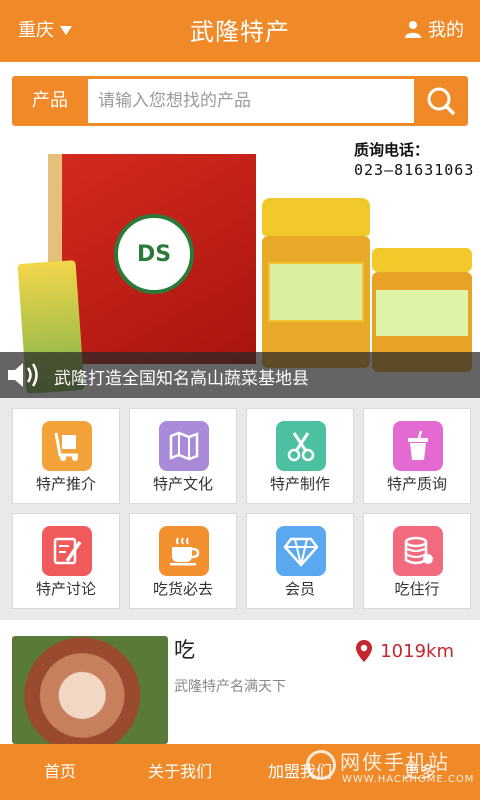 The width and height of the screenshot is (480, 800). I want to click on grid-item-chizhuxing: 吃住行, so click(417, 561).